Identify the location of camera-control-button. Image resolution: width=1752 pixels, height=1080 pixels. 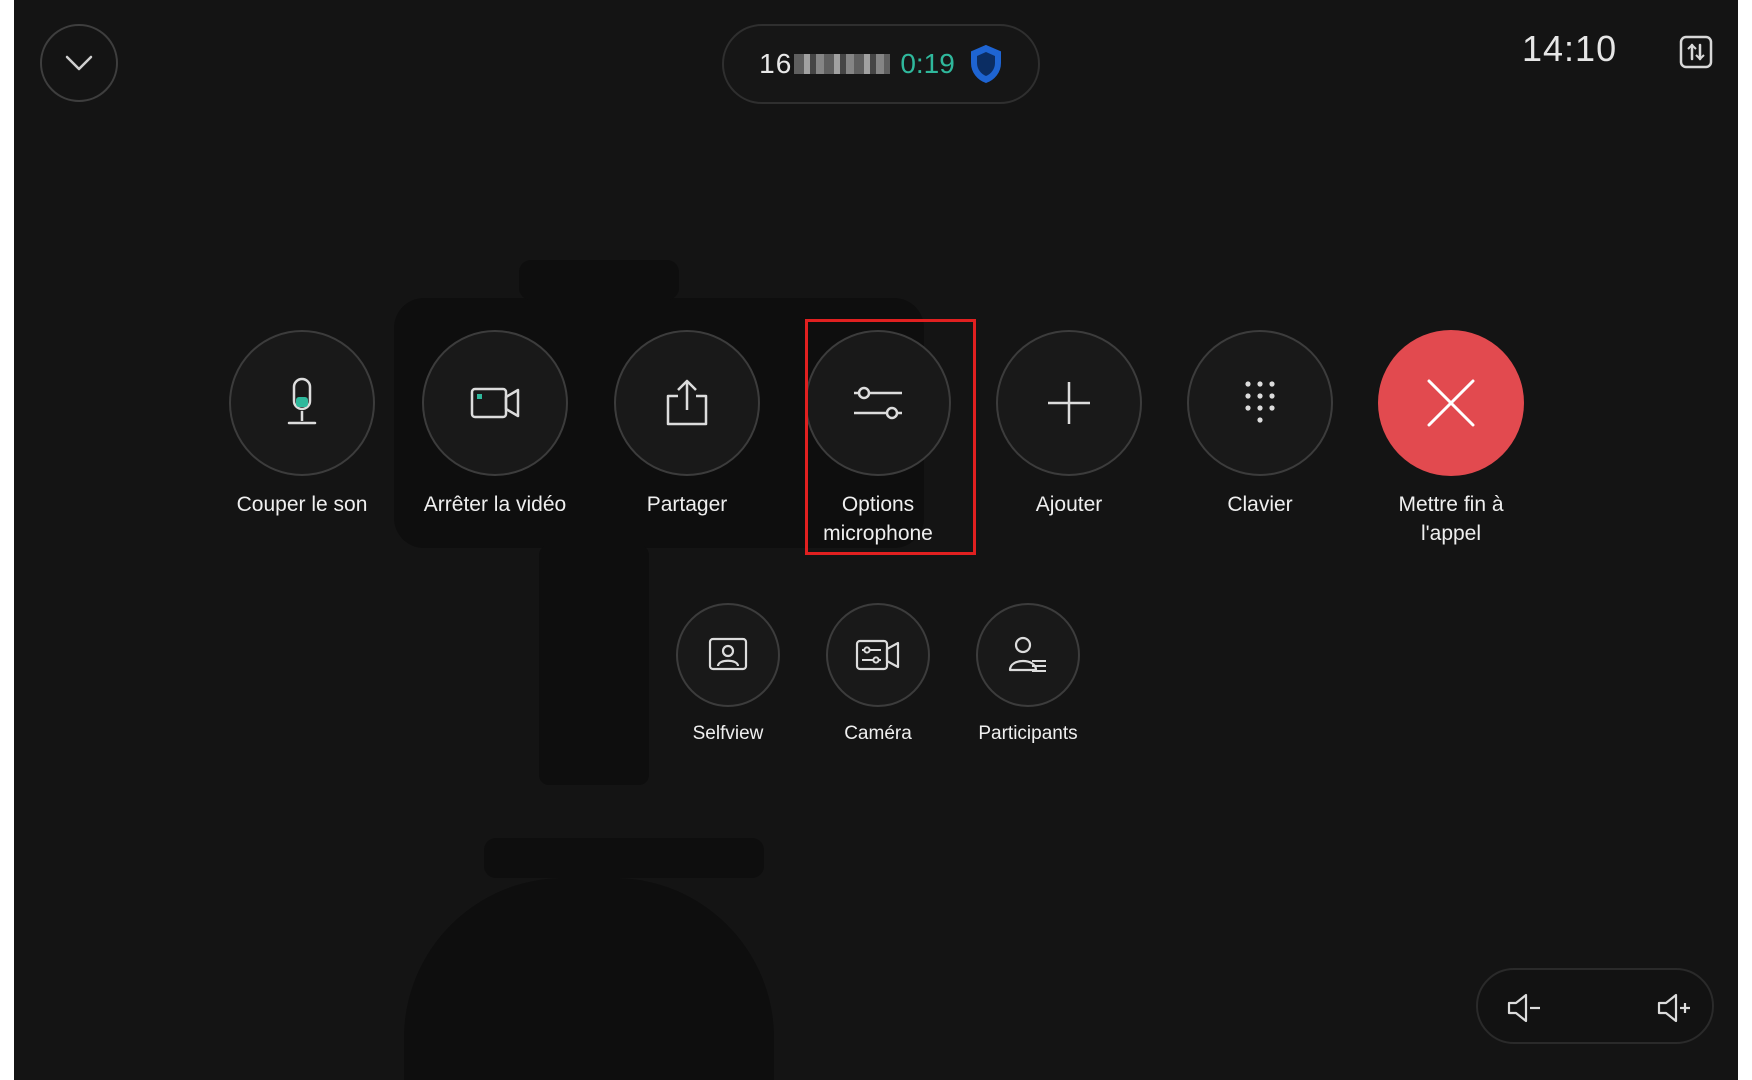
(878, 655).